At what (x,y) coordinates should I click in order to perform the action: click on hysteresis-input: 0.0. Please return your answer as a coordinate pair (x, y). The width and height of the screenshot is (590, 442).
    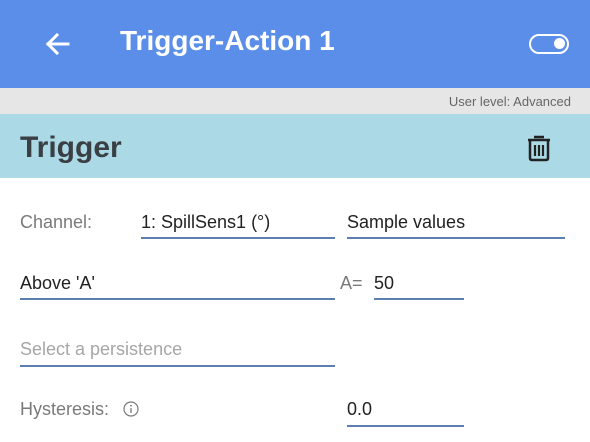
    Looking at the image, I should click on (359, 409).